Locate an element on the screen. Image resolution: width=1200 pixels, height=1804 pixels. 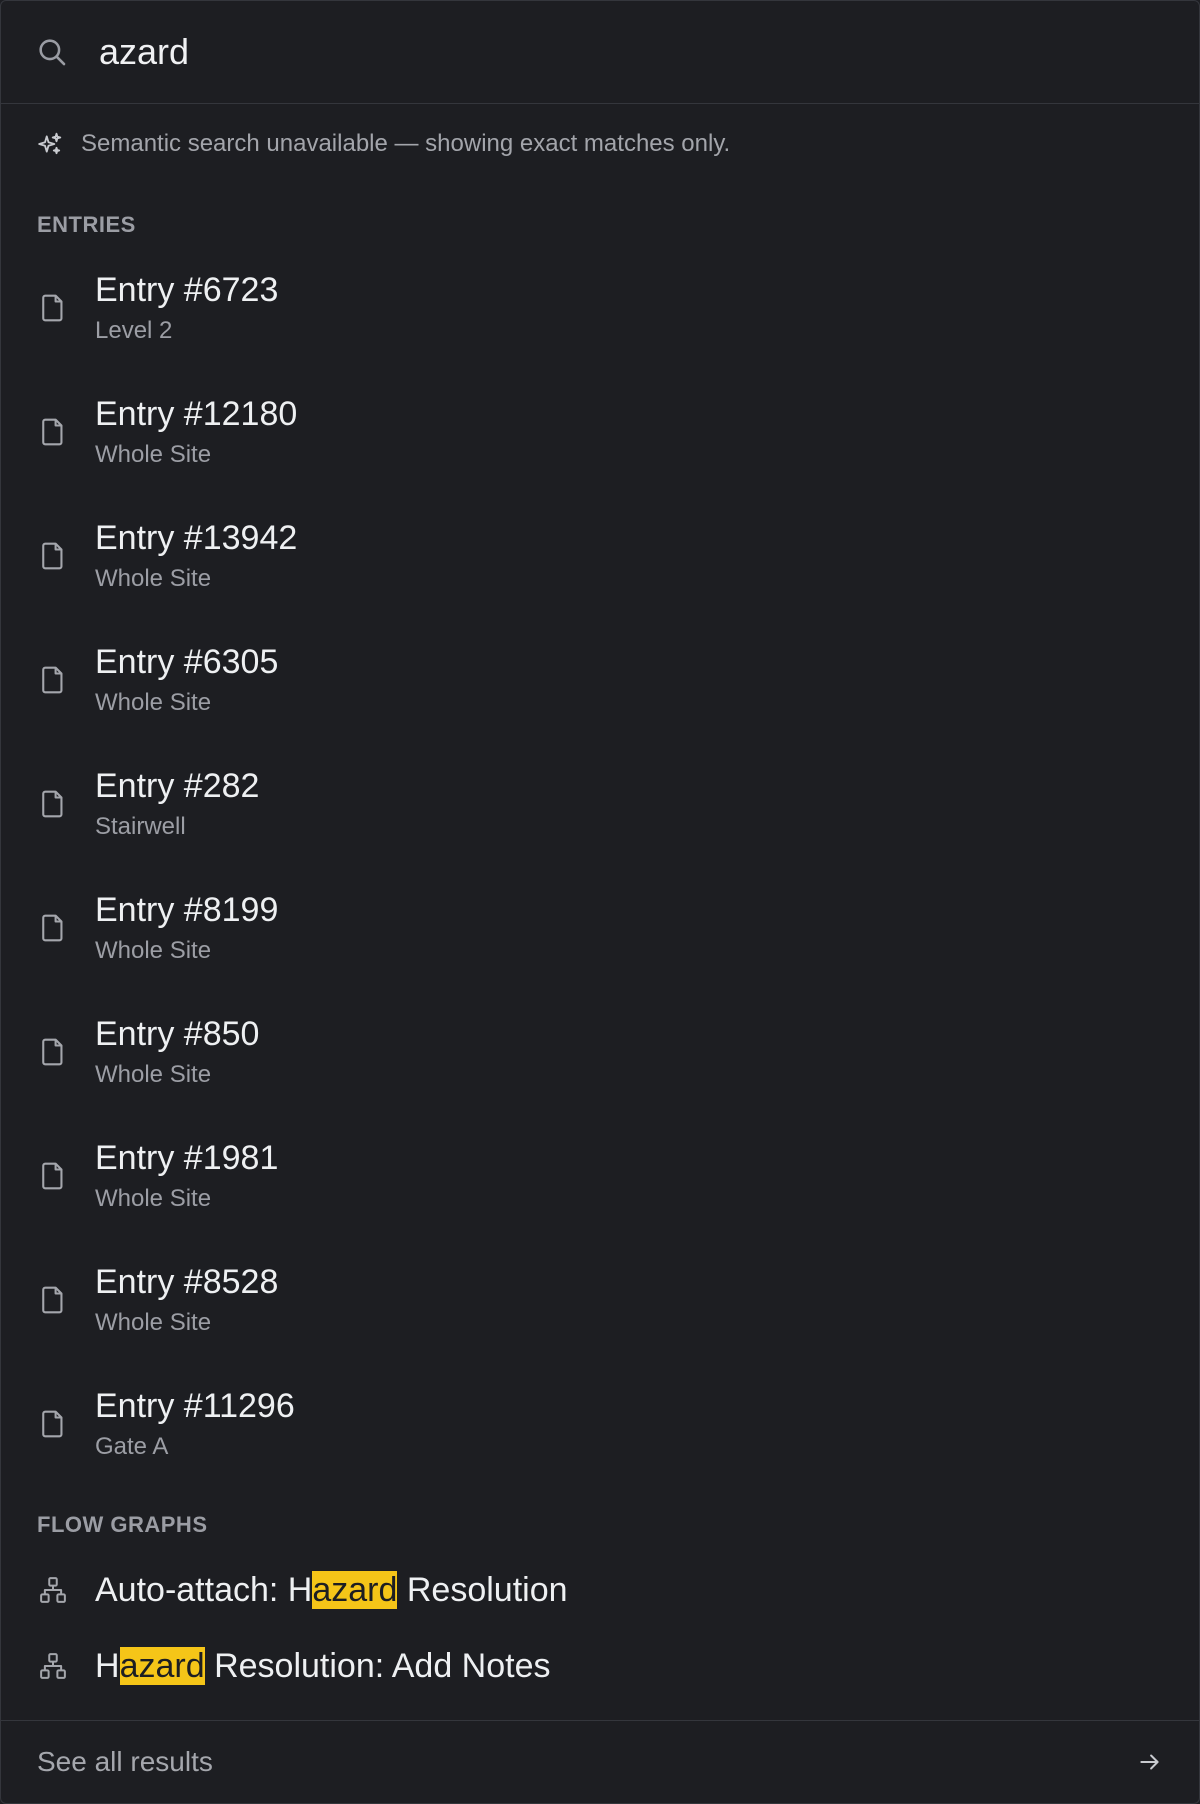
entry-title: Entry #8199 is located at coordinates (187, 910).